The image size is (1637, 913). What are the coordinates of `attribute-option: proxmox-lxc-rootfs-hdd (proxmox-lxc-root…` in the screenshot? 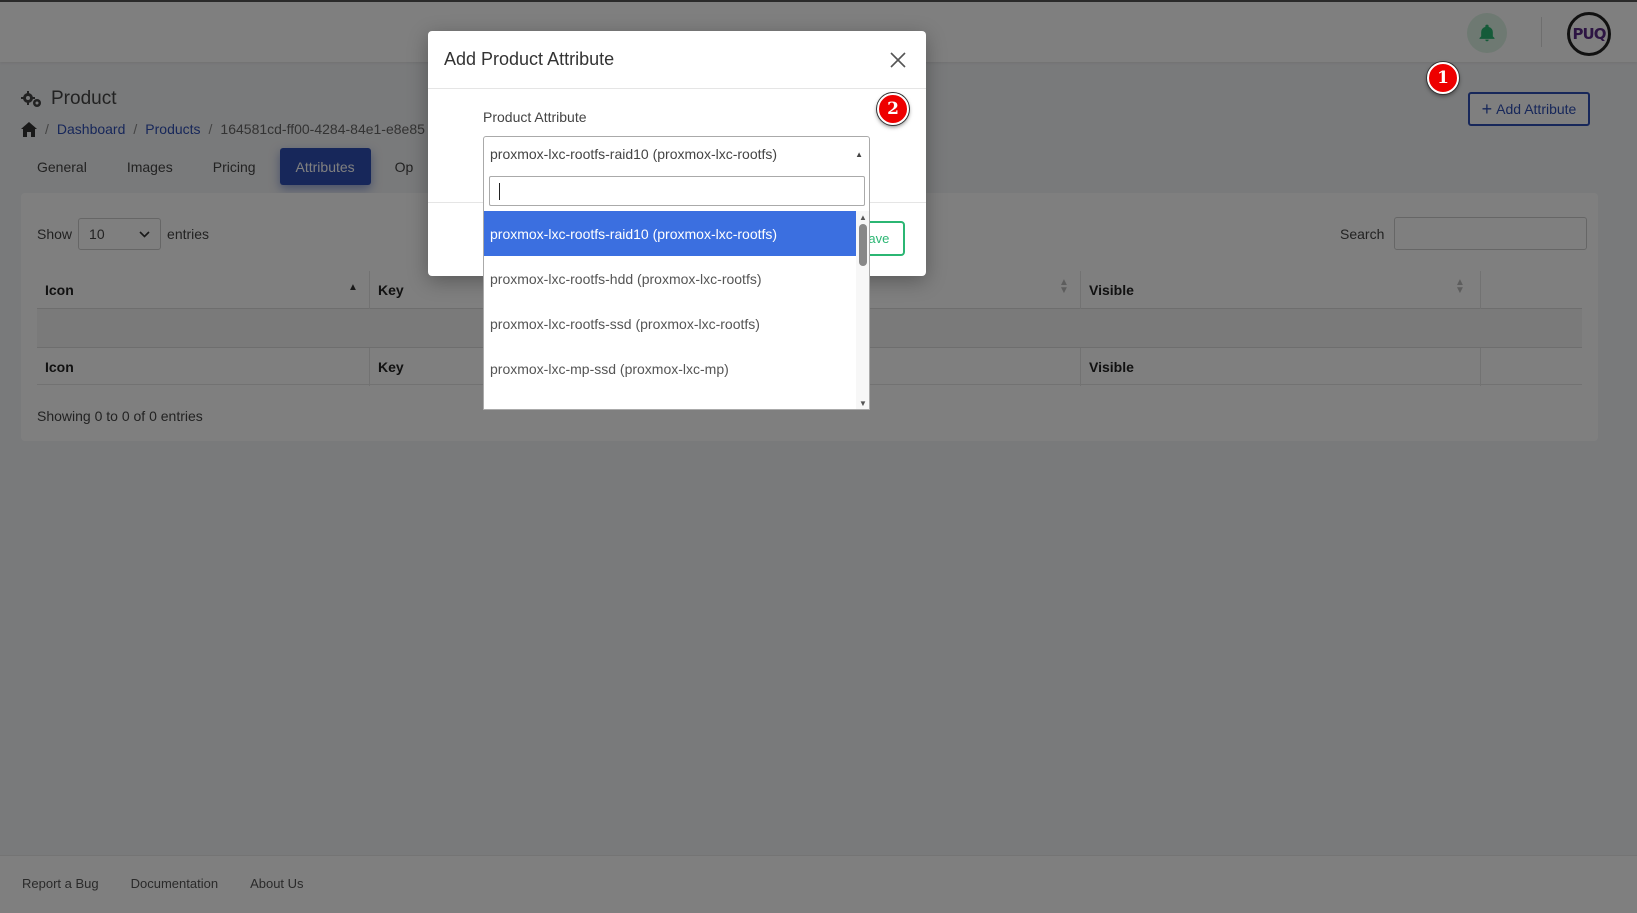 It's located at (670, 278).